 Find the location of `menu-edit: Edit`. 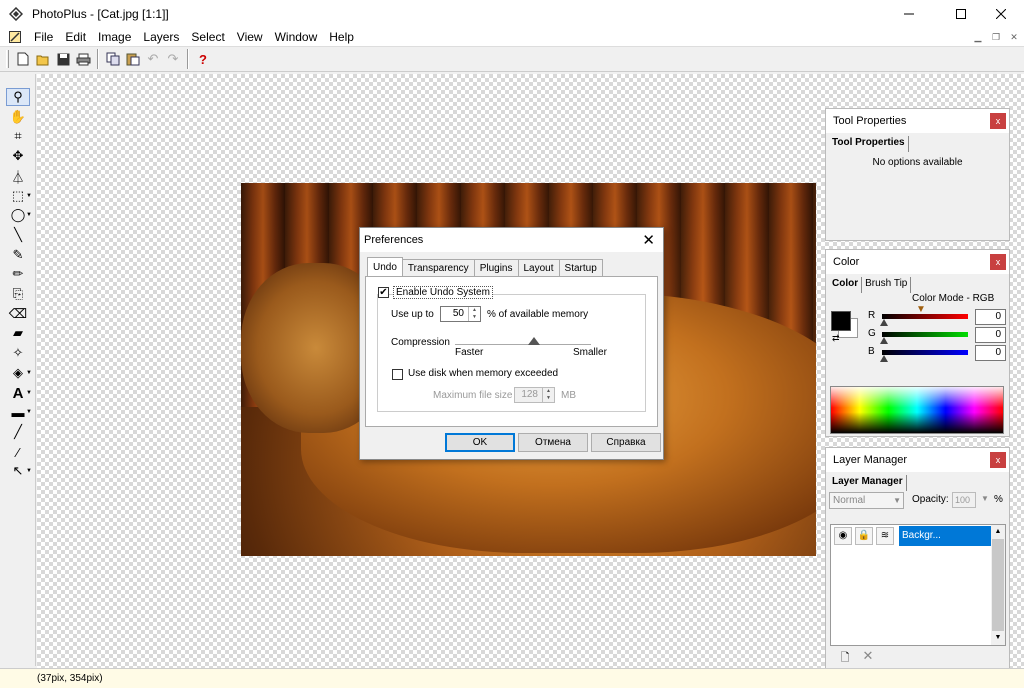

menu-edit: Edit is located at coordinates (75, 37).